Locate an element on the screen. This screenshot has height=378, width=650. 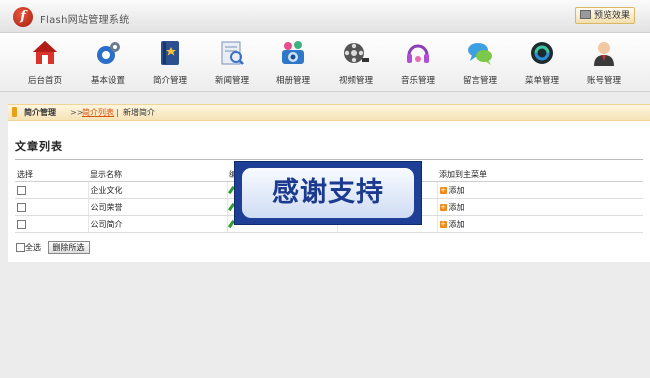
thanks-overlay: 感谢支持 is located at coordinates (328, 193).